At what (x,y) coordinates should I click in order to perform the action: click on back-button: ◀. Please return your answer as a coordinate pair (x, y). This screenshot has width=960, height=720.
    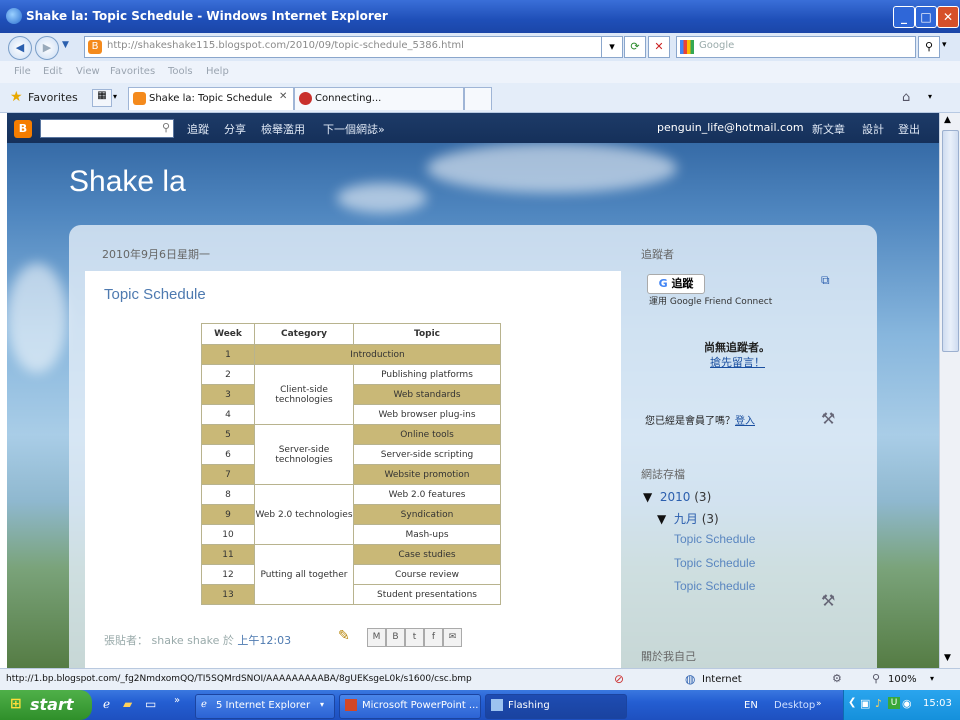
    Looking at the image, I should click on (20, 48).